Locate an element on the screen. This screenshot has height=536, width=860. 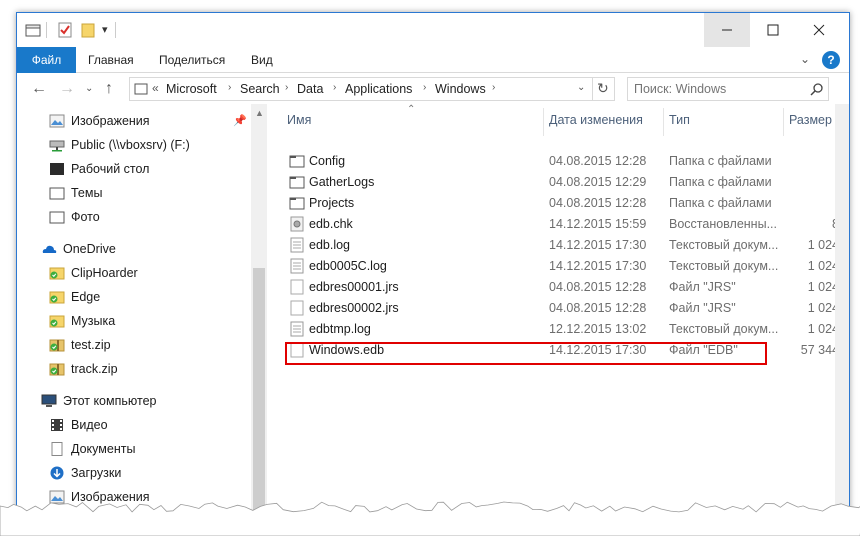
column-header-size: Размер is located at coordinates (810, 120).